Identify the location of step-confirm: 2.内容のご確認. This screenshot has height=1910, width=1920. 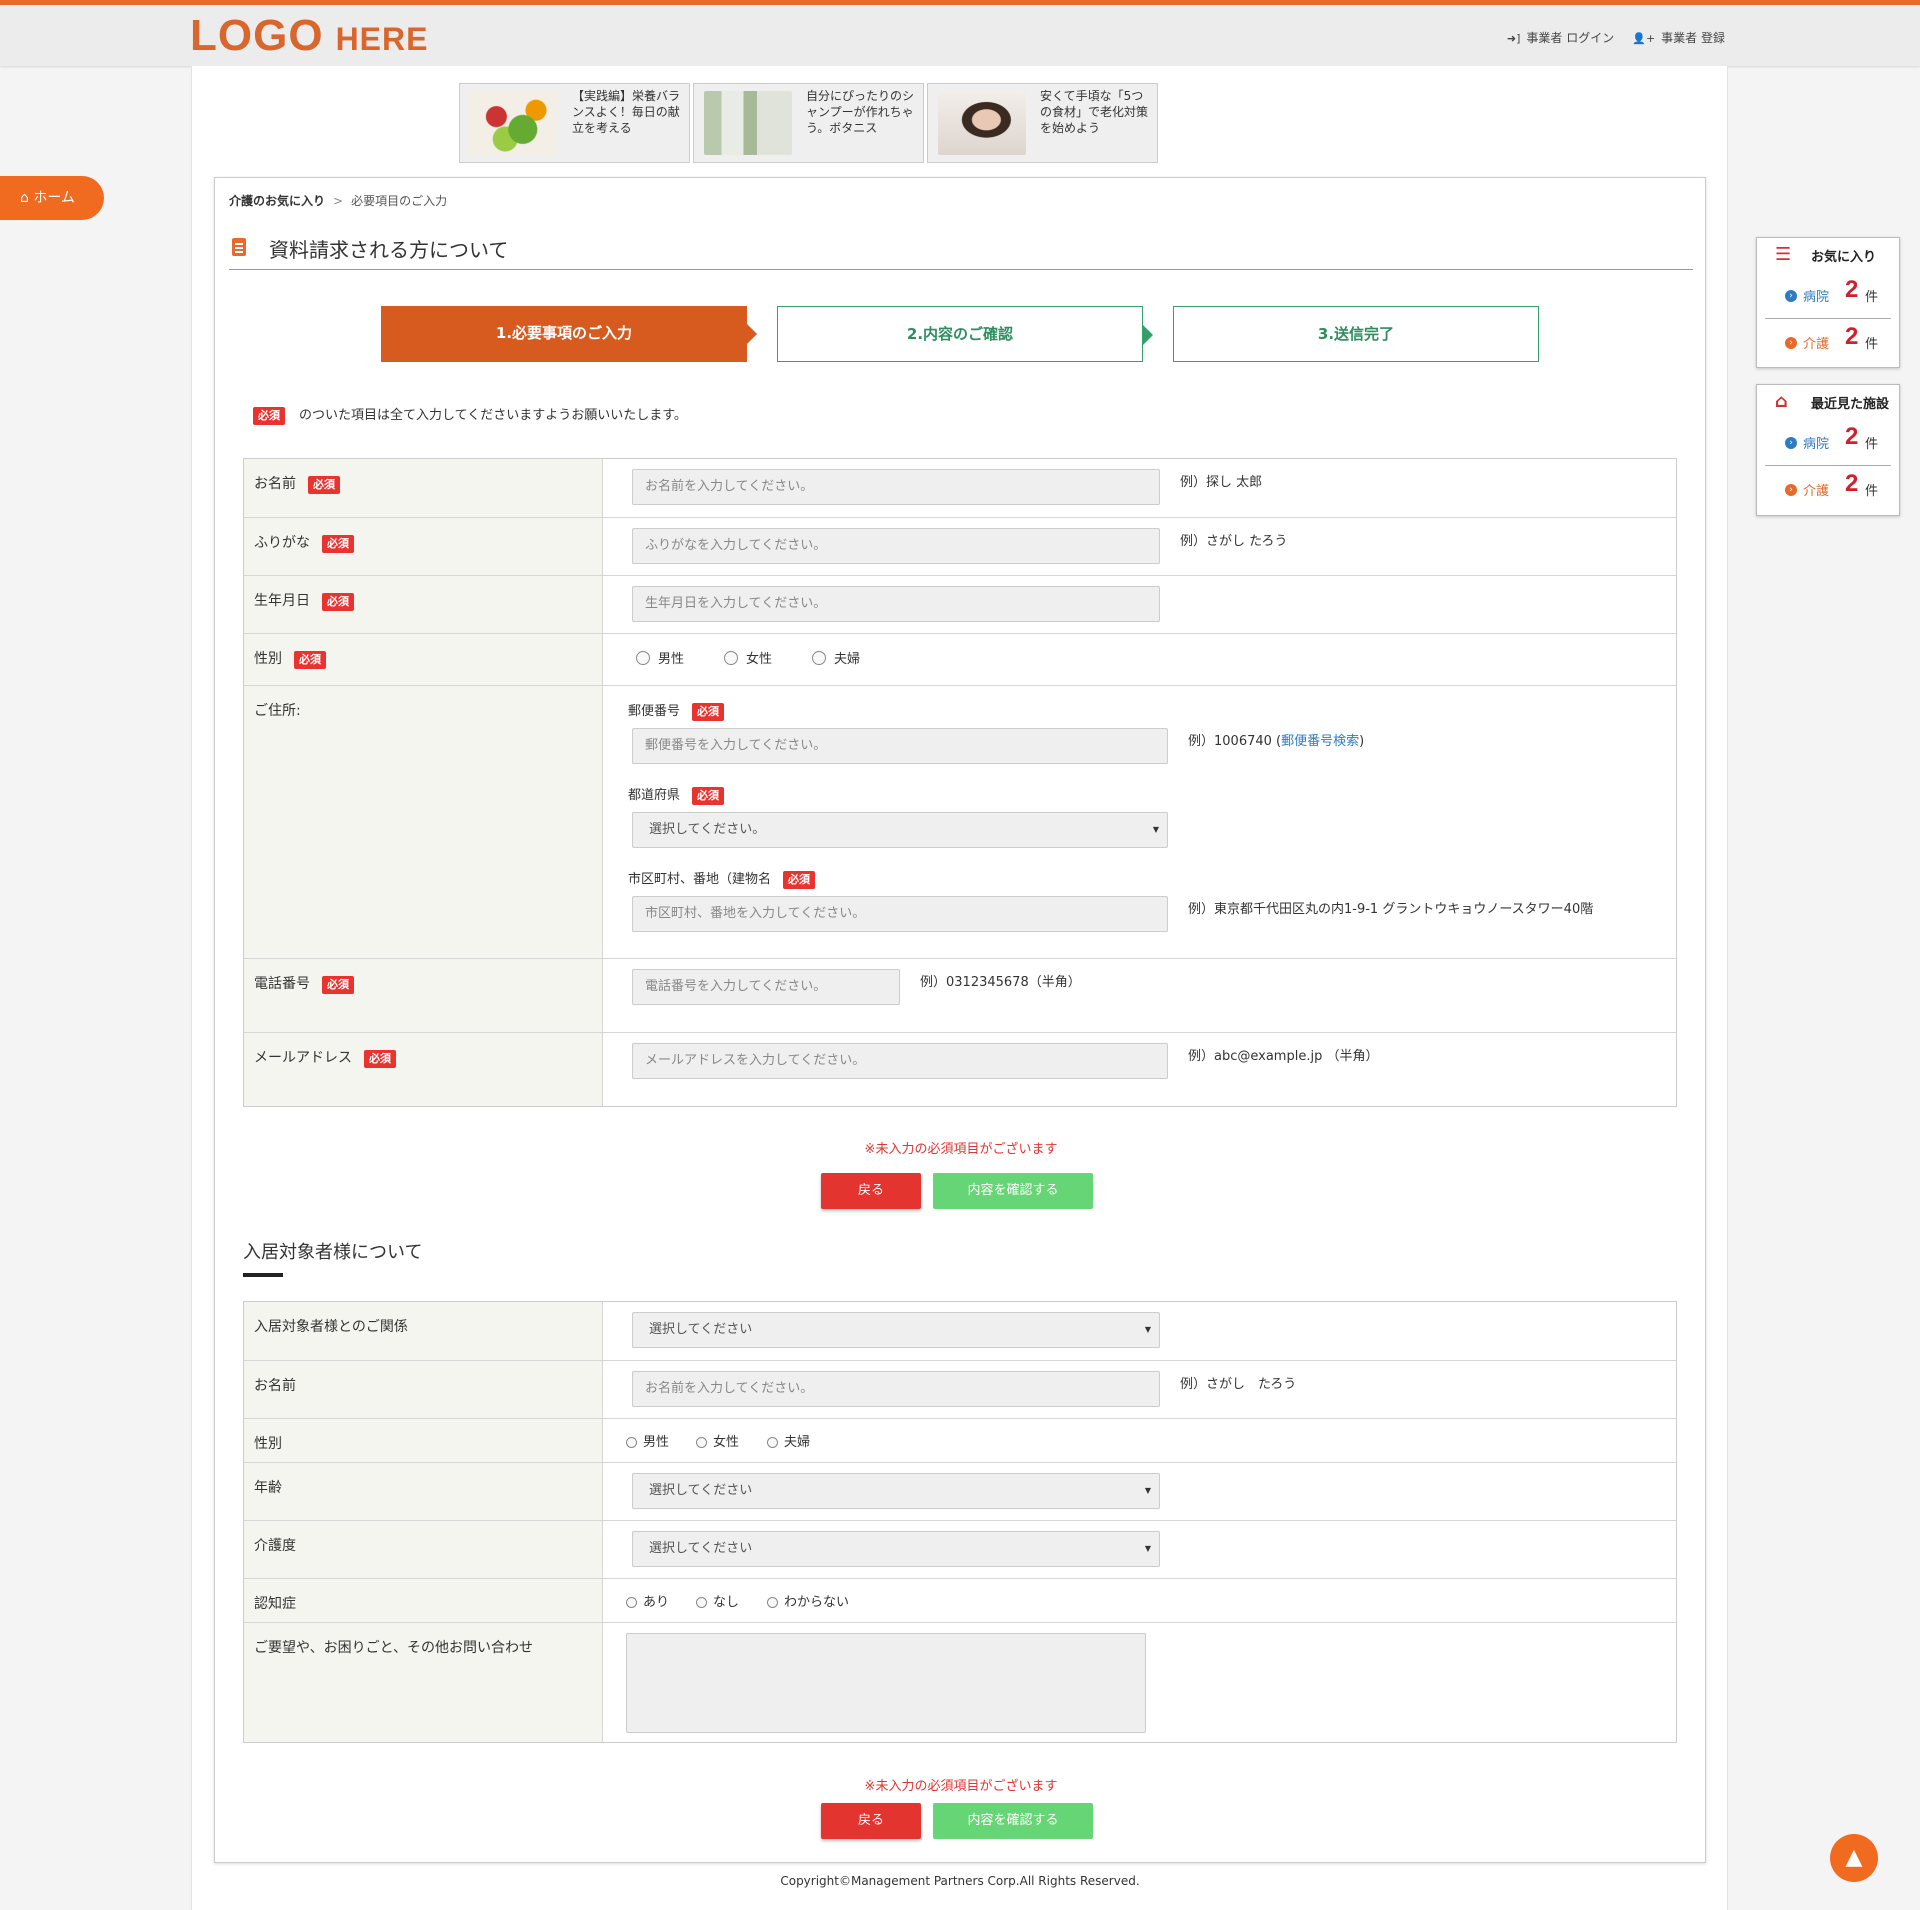
(965, 334).